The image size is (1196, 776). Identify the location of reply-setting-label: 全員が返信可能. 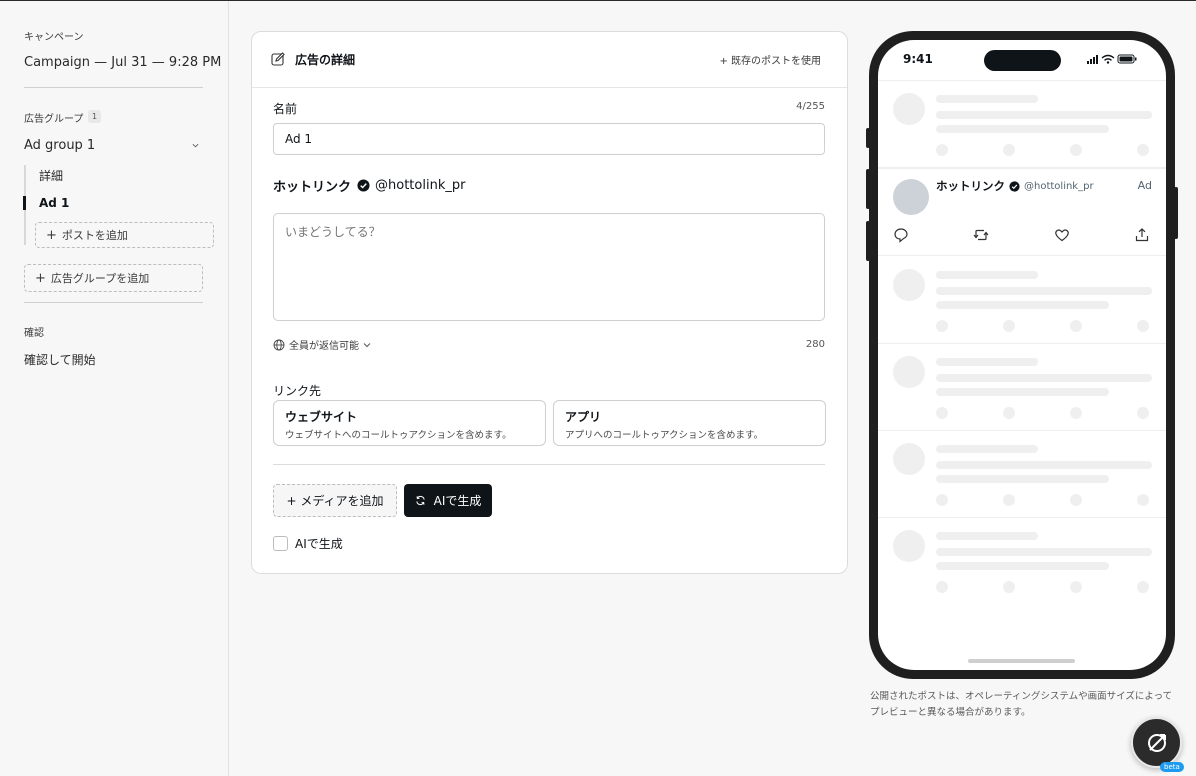
(324, 346).